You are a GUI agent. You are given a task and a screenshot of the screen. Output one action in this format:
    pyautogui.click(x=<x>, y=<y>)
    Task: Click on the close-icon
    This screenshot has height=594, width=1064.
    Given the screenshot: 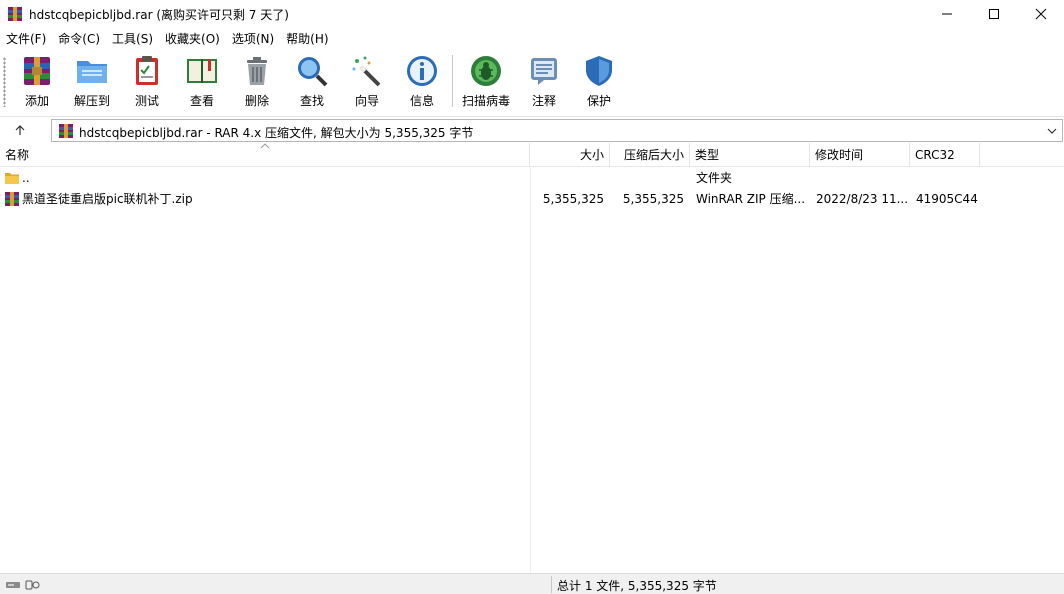 What is the action you would take?
    pyautogui.click(x=1041, y=14)
    